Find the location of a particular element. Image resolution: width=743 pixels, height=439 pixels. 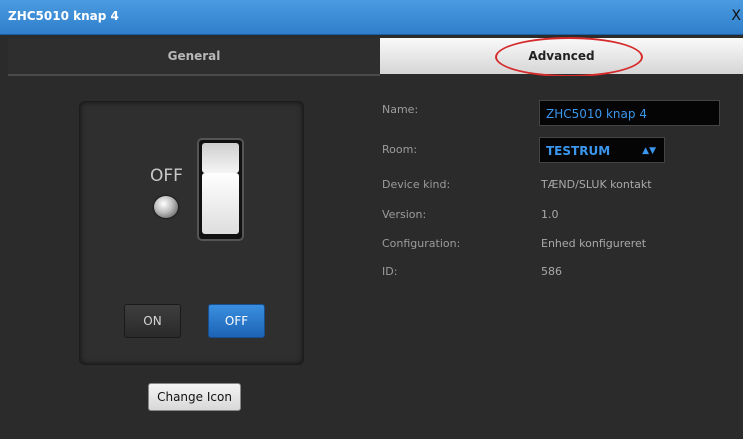

room-select: TESTRUM ▲▼ is located at coordinates (602, 150).